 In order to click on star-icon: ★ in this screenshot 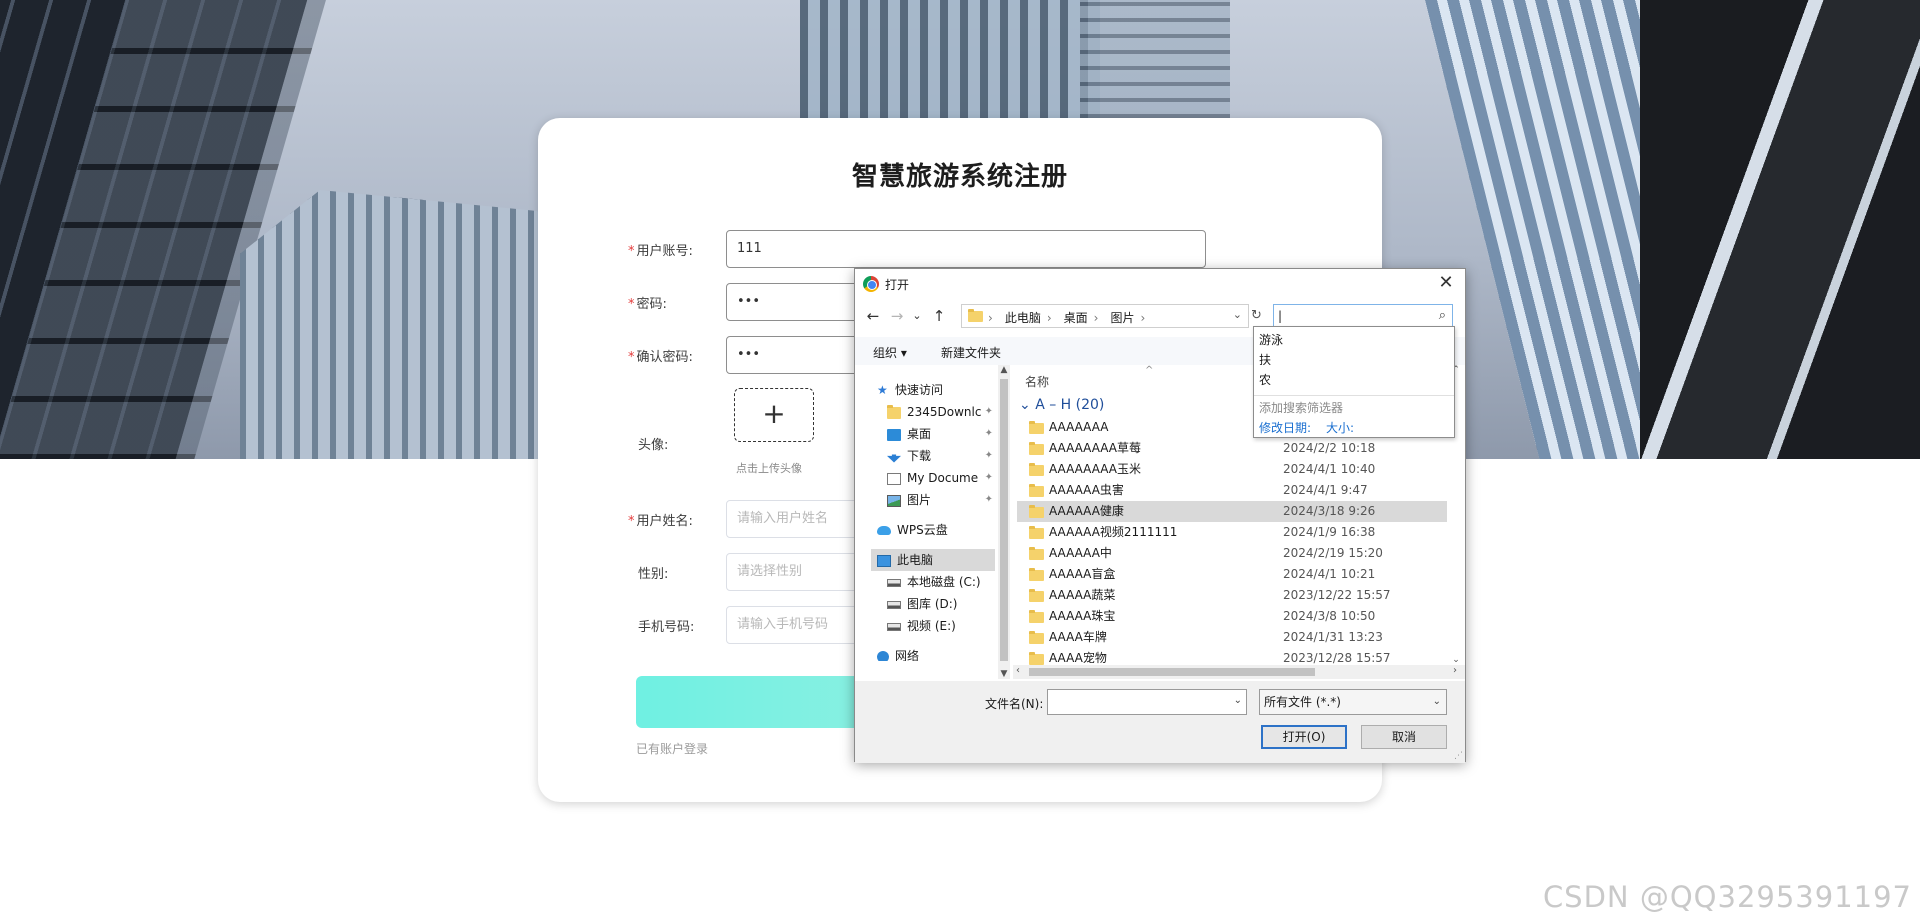, I will do `click(882, 390)`.